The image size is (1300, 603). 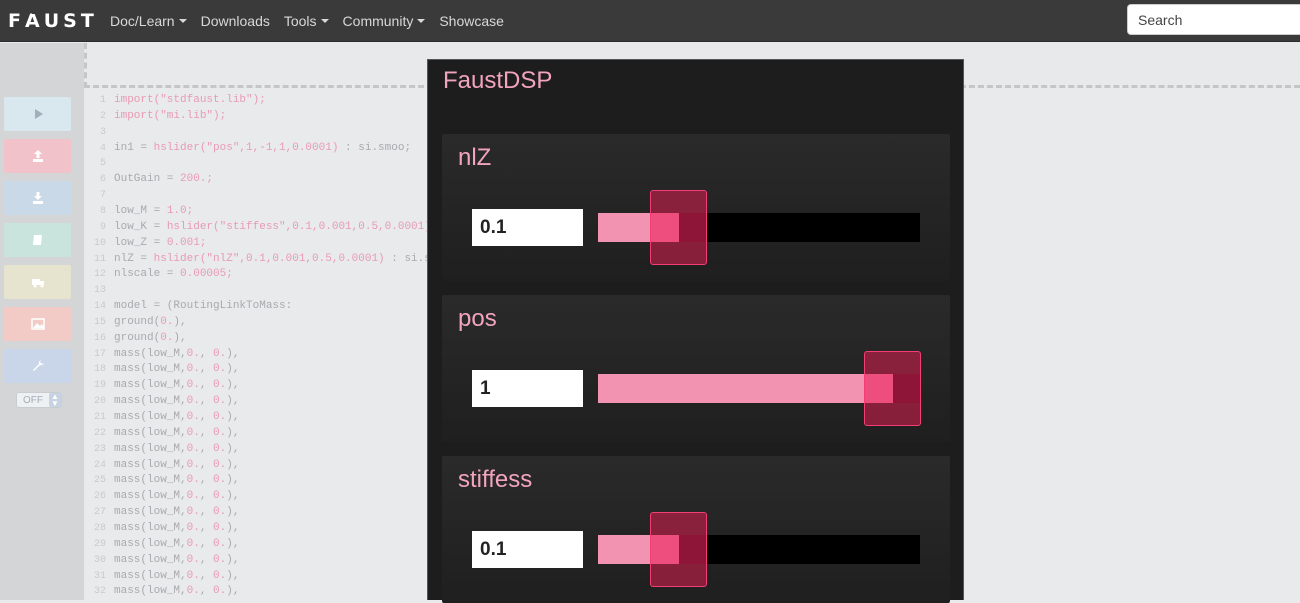 What do you see at coordinates (99, 243) in the screenshot?
I see `line-number: 10` at bounding box center [99, 243].